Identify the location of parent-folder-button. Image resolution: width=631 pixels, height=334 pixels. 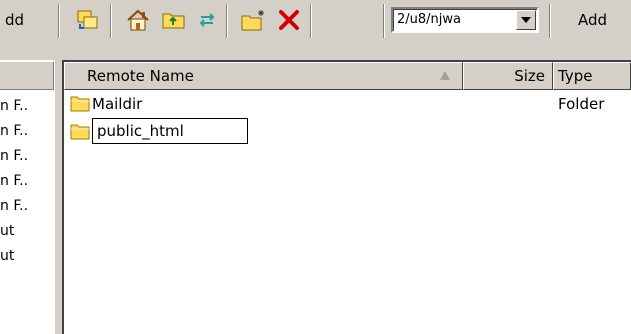
(174, 20).